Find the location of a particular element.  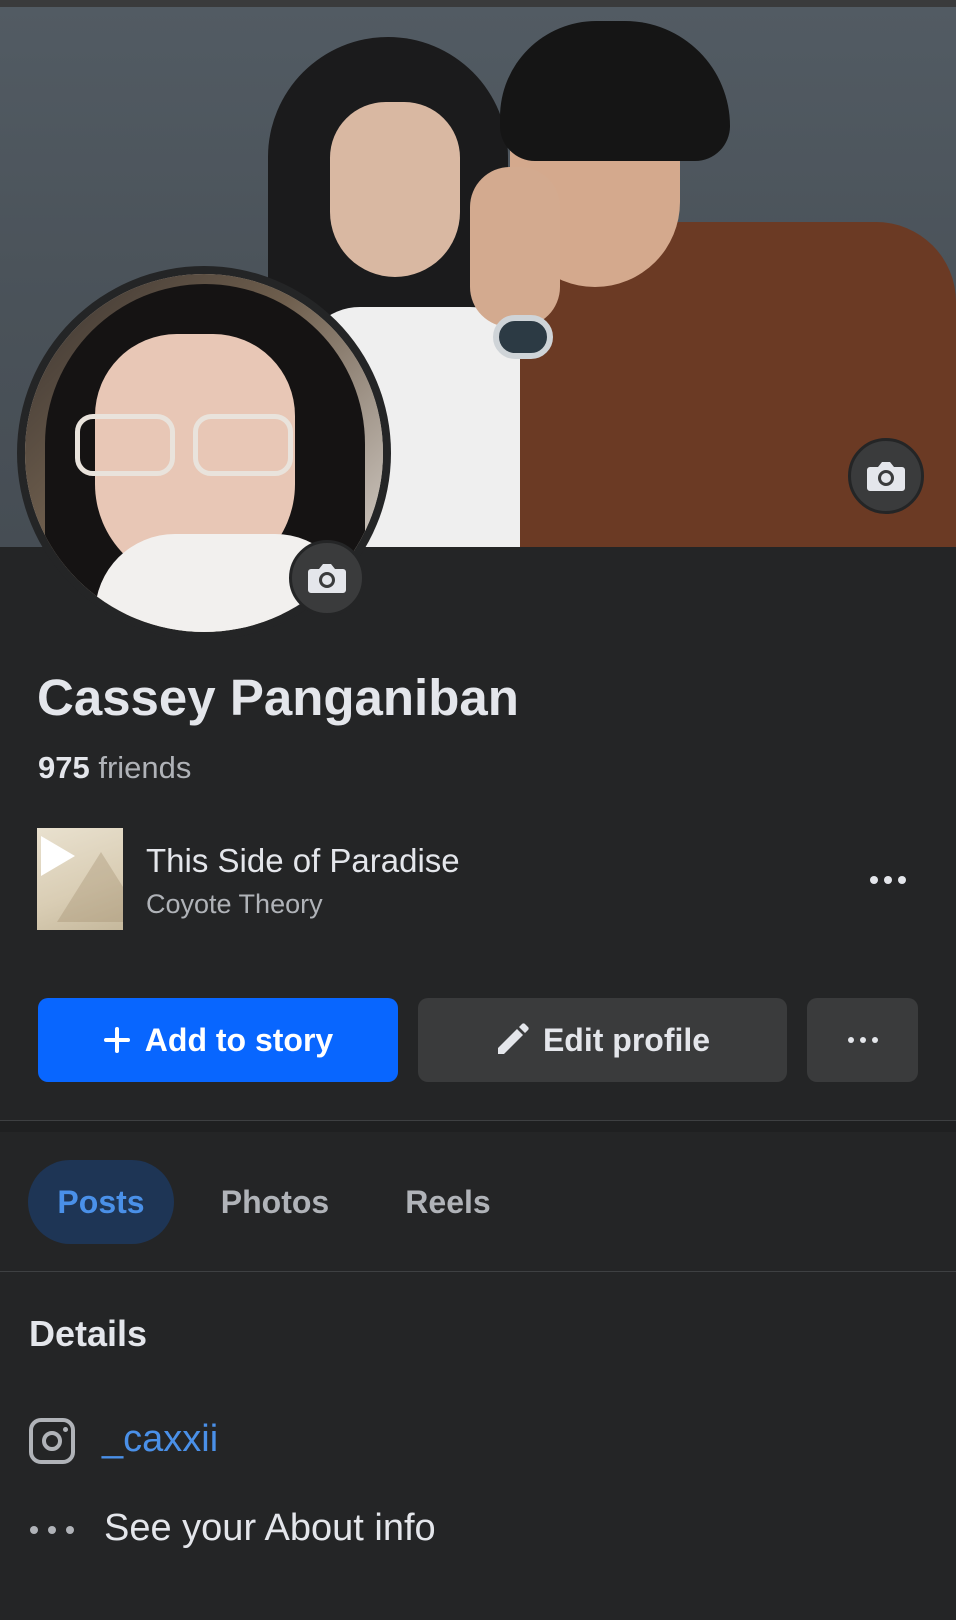

profile-name: Cassey Panganiban is located at coordinates (278, 697).